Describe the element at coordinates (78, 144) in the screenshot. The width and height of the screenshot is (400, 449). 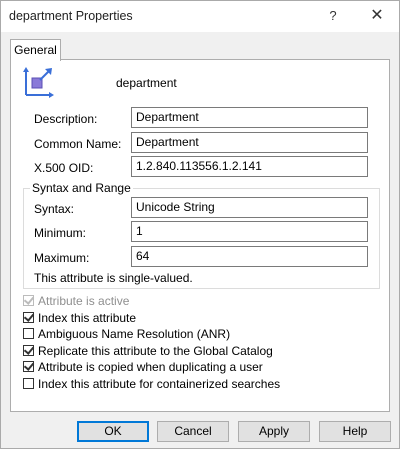
I see `common-name-label: Common Name:` at that location.